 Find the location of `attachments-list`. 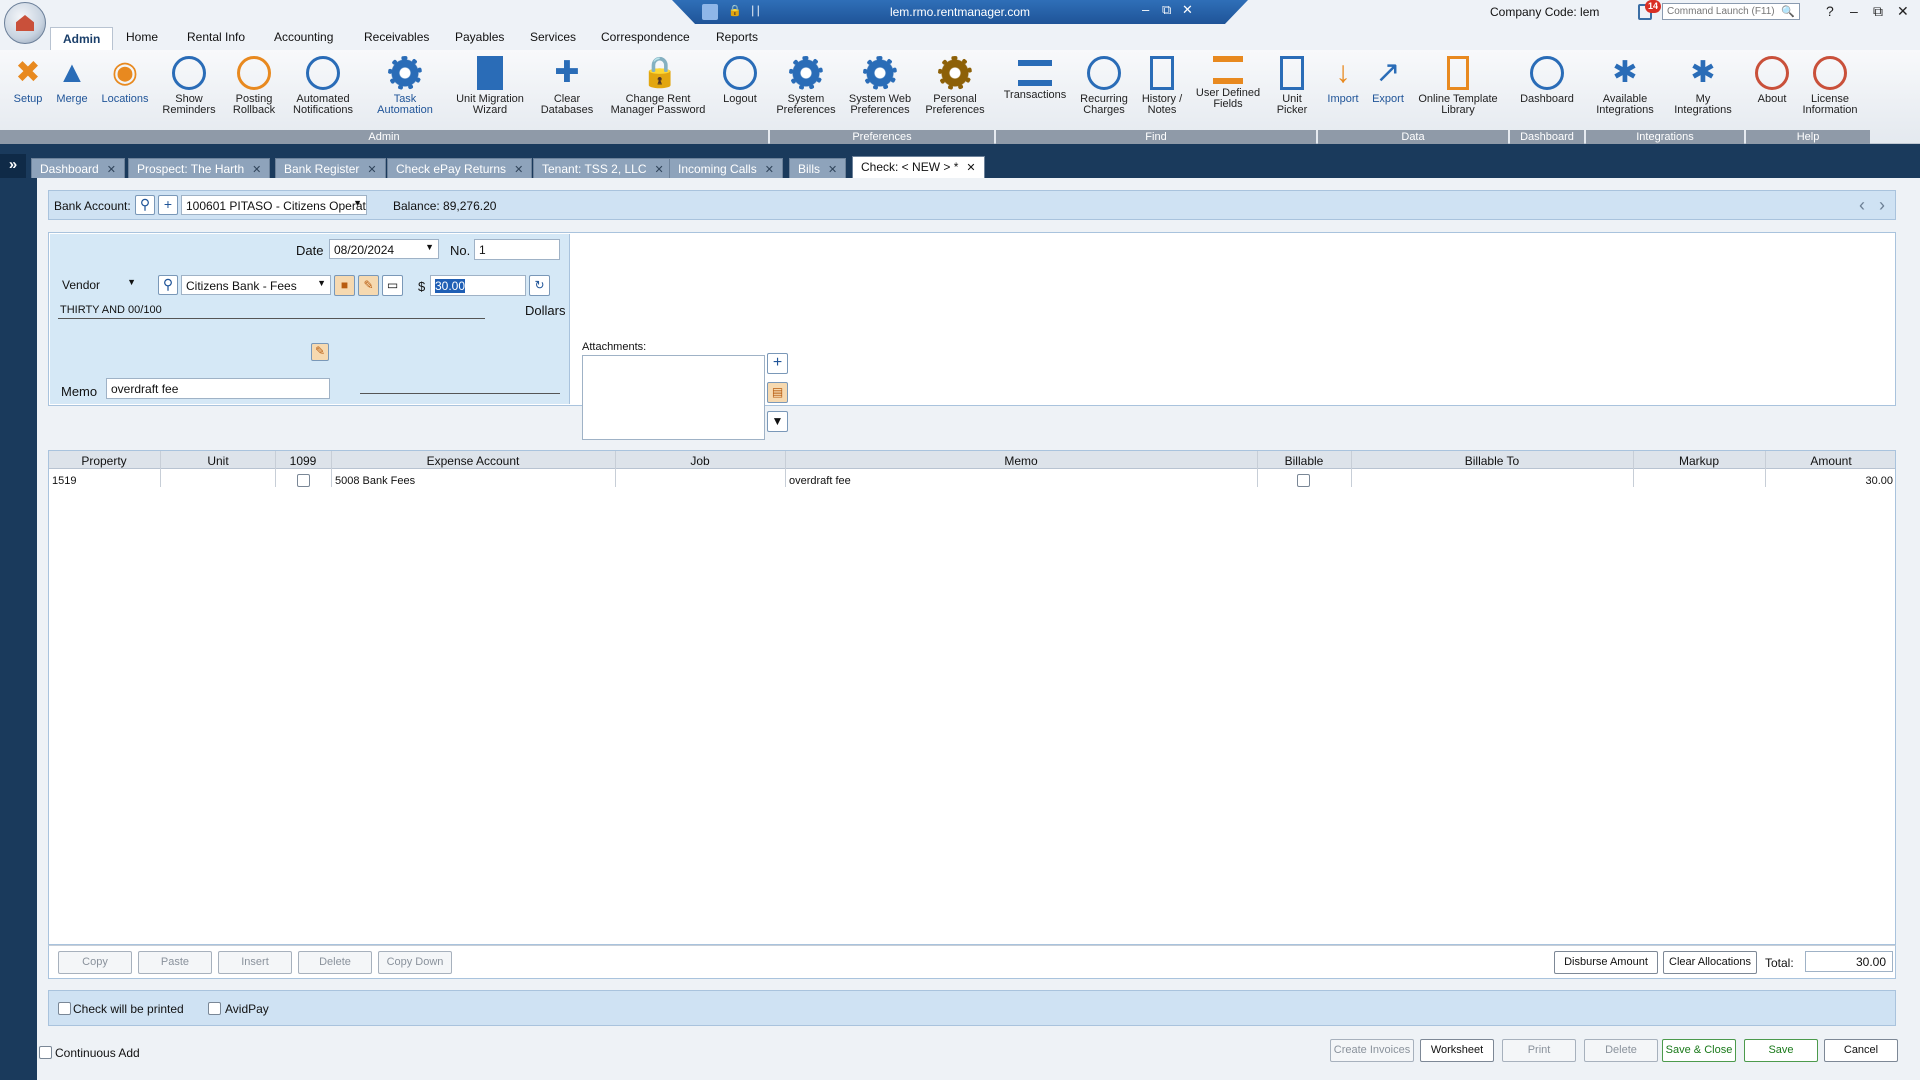

attachments-list is located at coordinates (673, 397).